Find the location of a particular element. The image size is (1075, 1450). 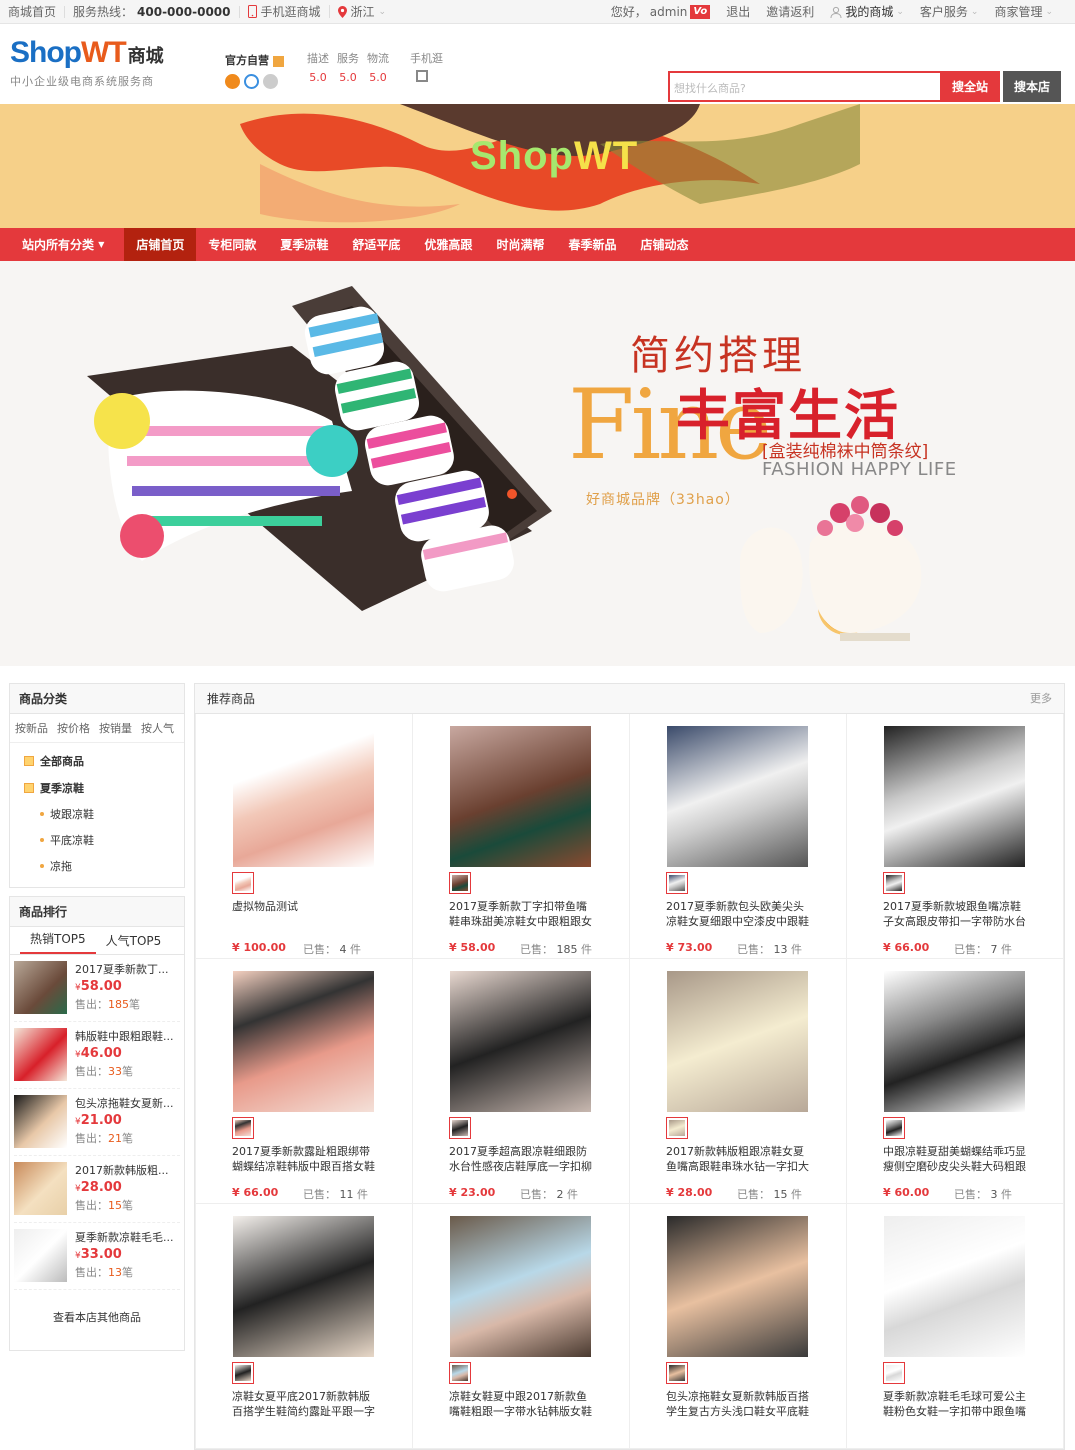

view-more-products-link: 查看本店其他商品 is located at coordinates (97, 1320).